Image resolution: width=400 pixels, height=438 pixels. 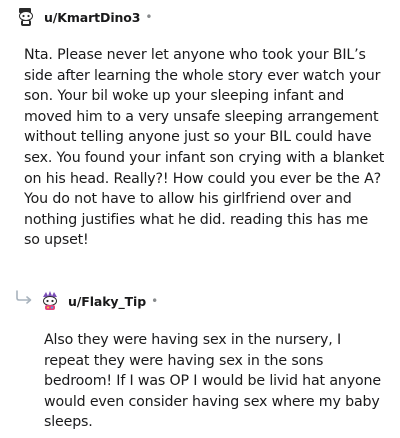 What do you see at coordinates (92, 17) in the screenshot?
I see `username: u/KmartDino3` at bounding box center [92, 17].